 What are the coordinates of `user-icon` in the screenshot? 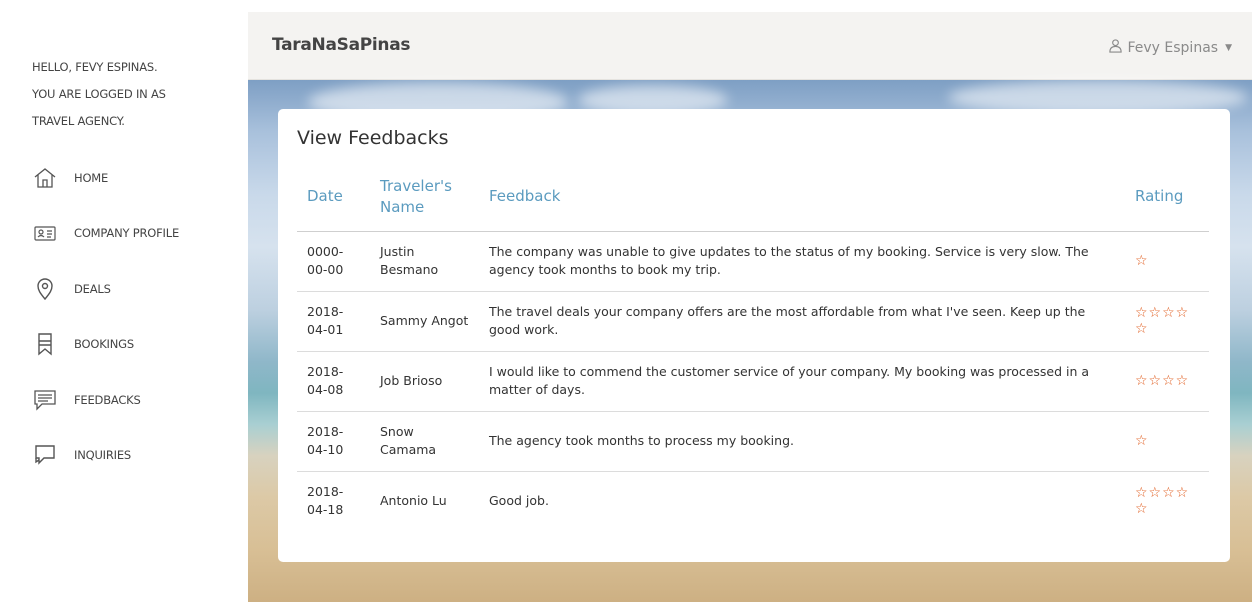 It's located at (1115, 47).